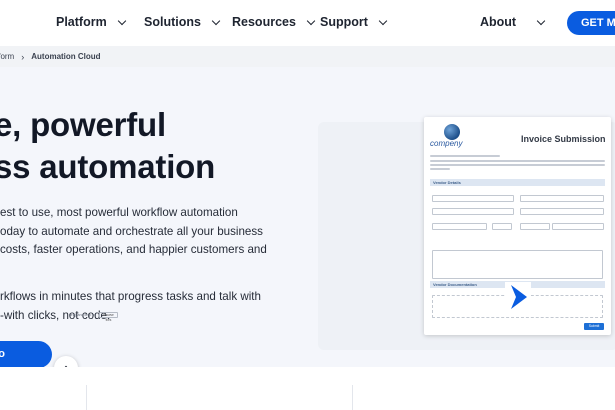 This screenshot has width=615, height=410. What do you see at coordinates (452, 132) in the screenshot?
I see `company-logo-icon` at bounding box center [452, 132].